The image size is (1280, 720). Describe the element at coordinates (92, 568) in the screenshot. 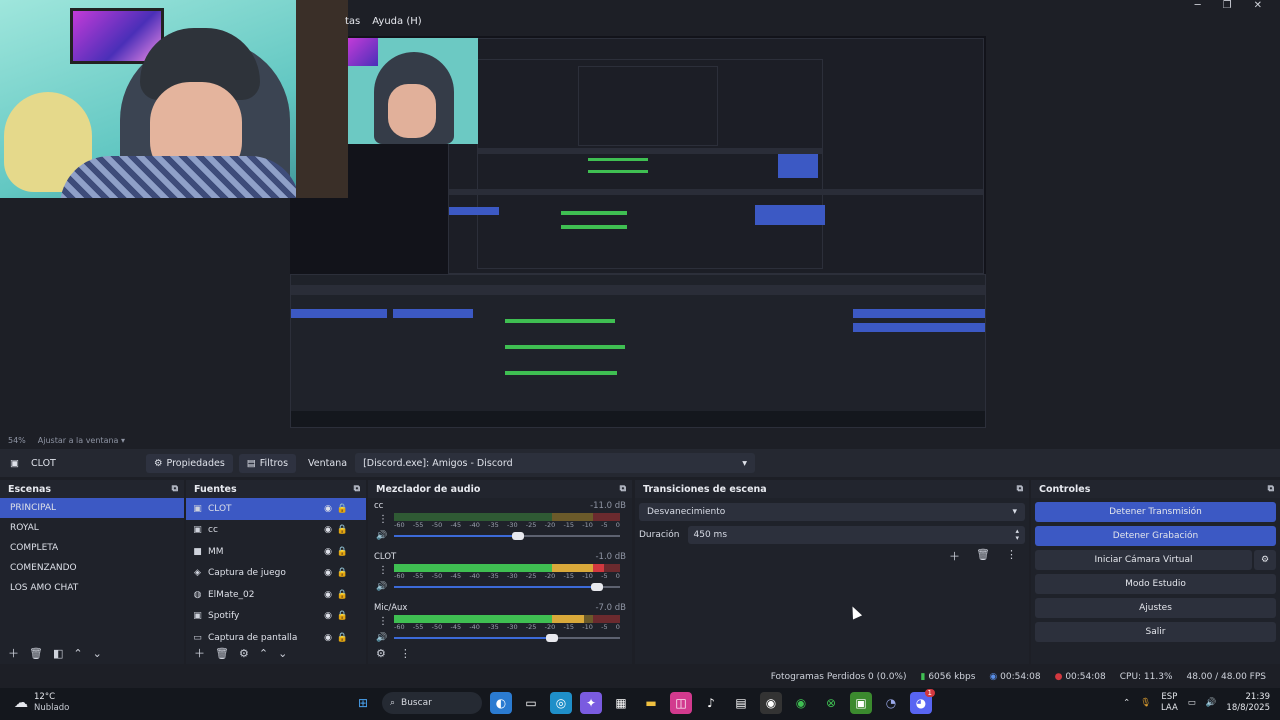

I see `scene-item-comenzando: COMENZANDO` at that location.